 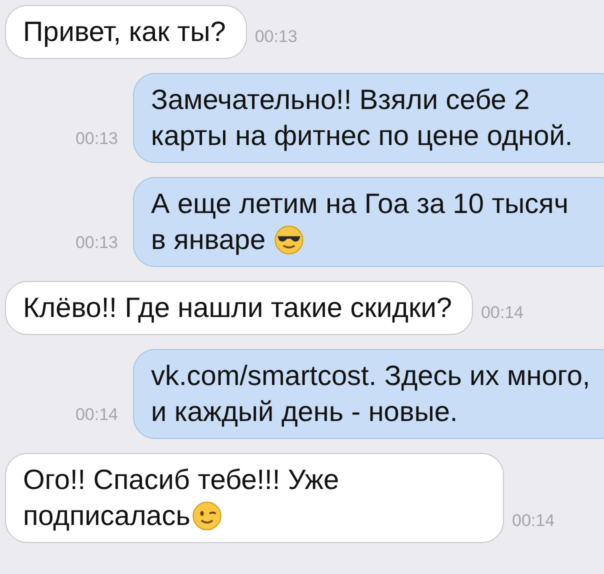 I want to click on sent-message: vk.com/smartcost. Здесь их много, и каждый день - новые., so click(x=368, y=394).